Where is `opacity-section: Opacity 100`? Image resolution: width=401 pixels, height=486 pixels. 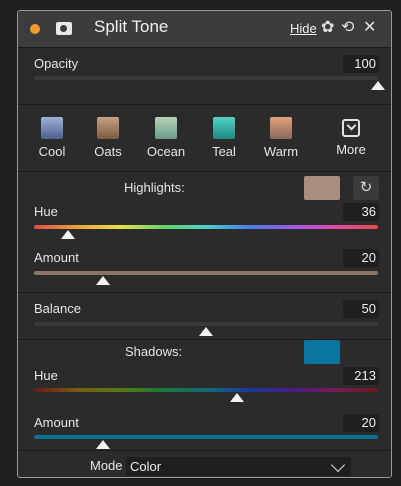
opacity-section: Opacity 100 is located at coordinates (204, 76).